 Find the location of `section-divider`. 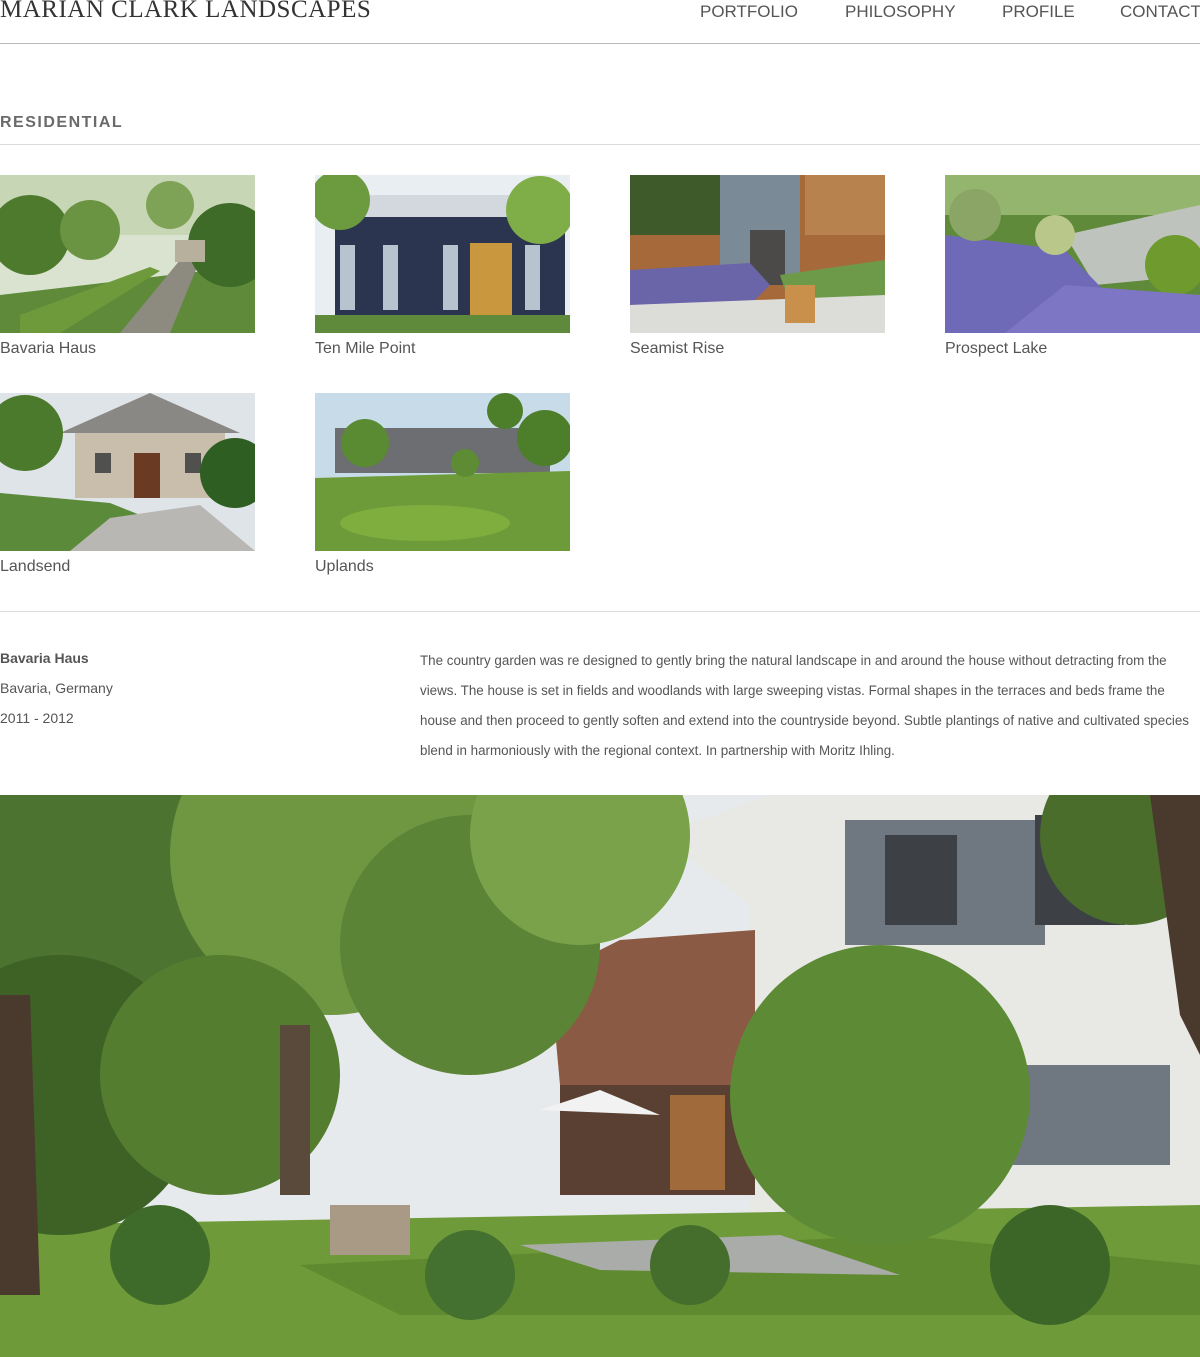

section-divider is located at coordinates (600, 144).